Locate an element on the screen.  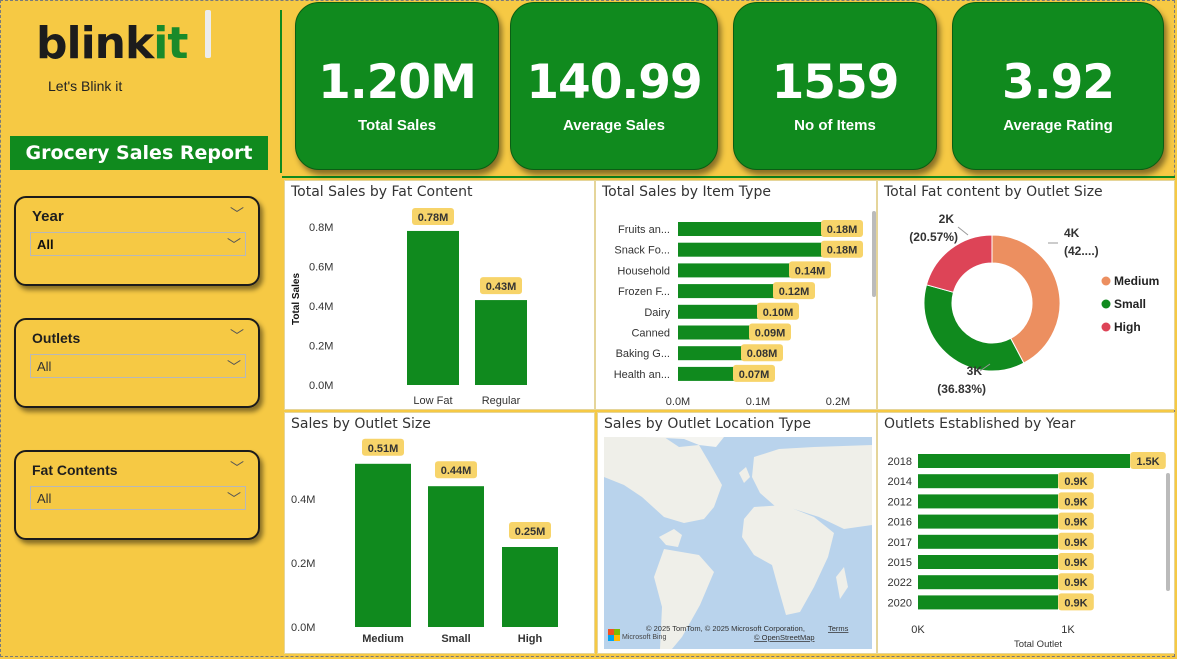
legend-label: Small is located at coordinates (1130, 304).